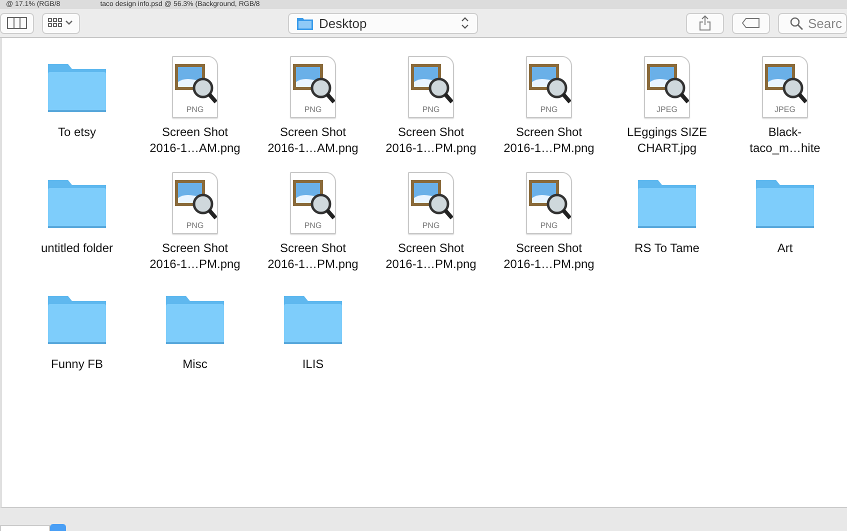  I want to click on tag-icon, so click(751, 23).